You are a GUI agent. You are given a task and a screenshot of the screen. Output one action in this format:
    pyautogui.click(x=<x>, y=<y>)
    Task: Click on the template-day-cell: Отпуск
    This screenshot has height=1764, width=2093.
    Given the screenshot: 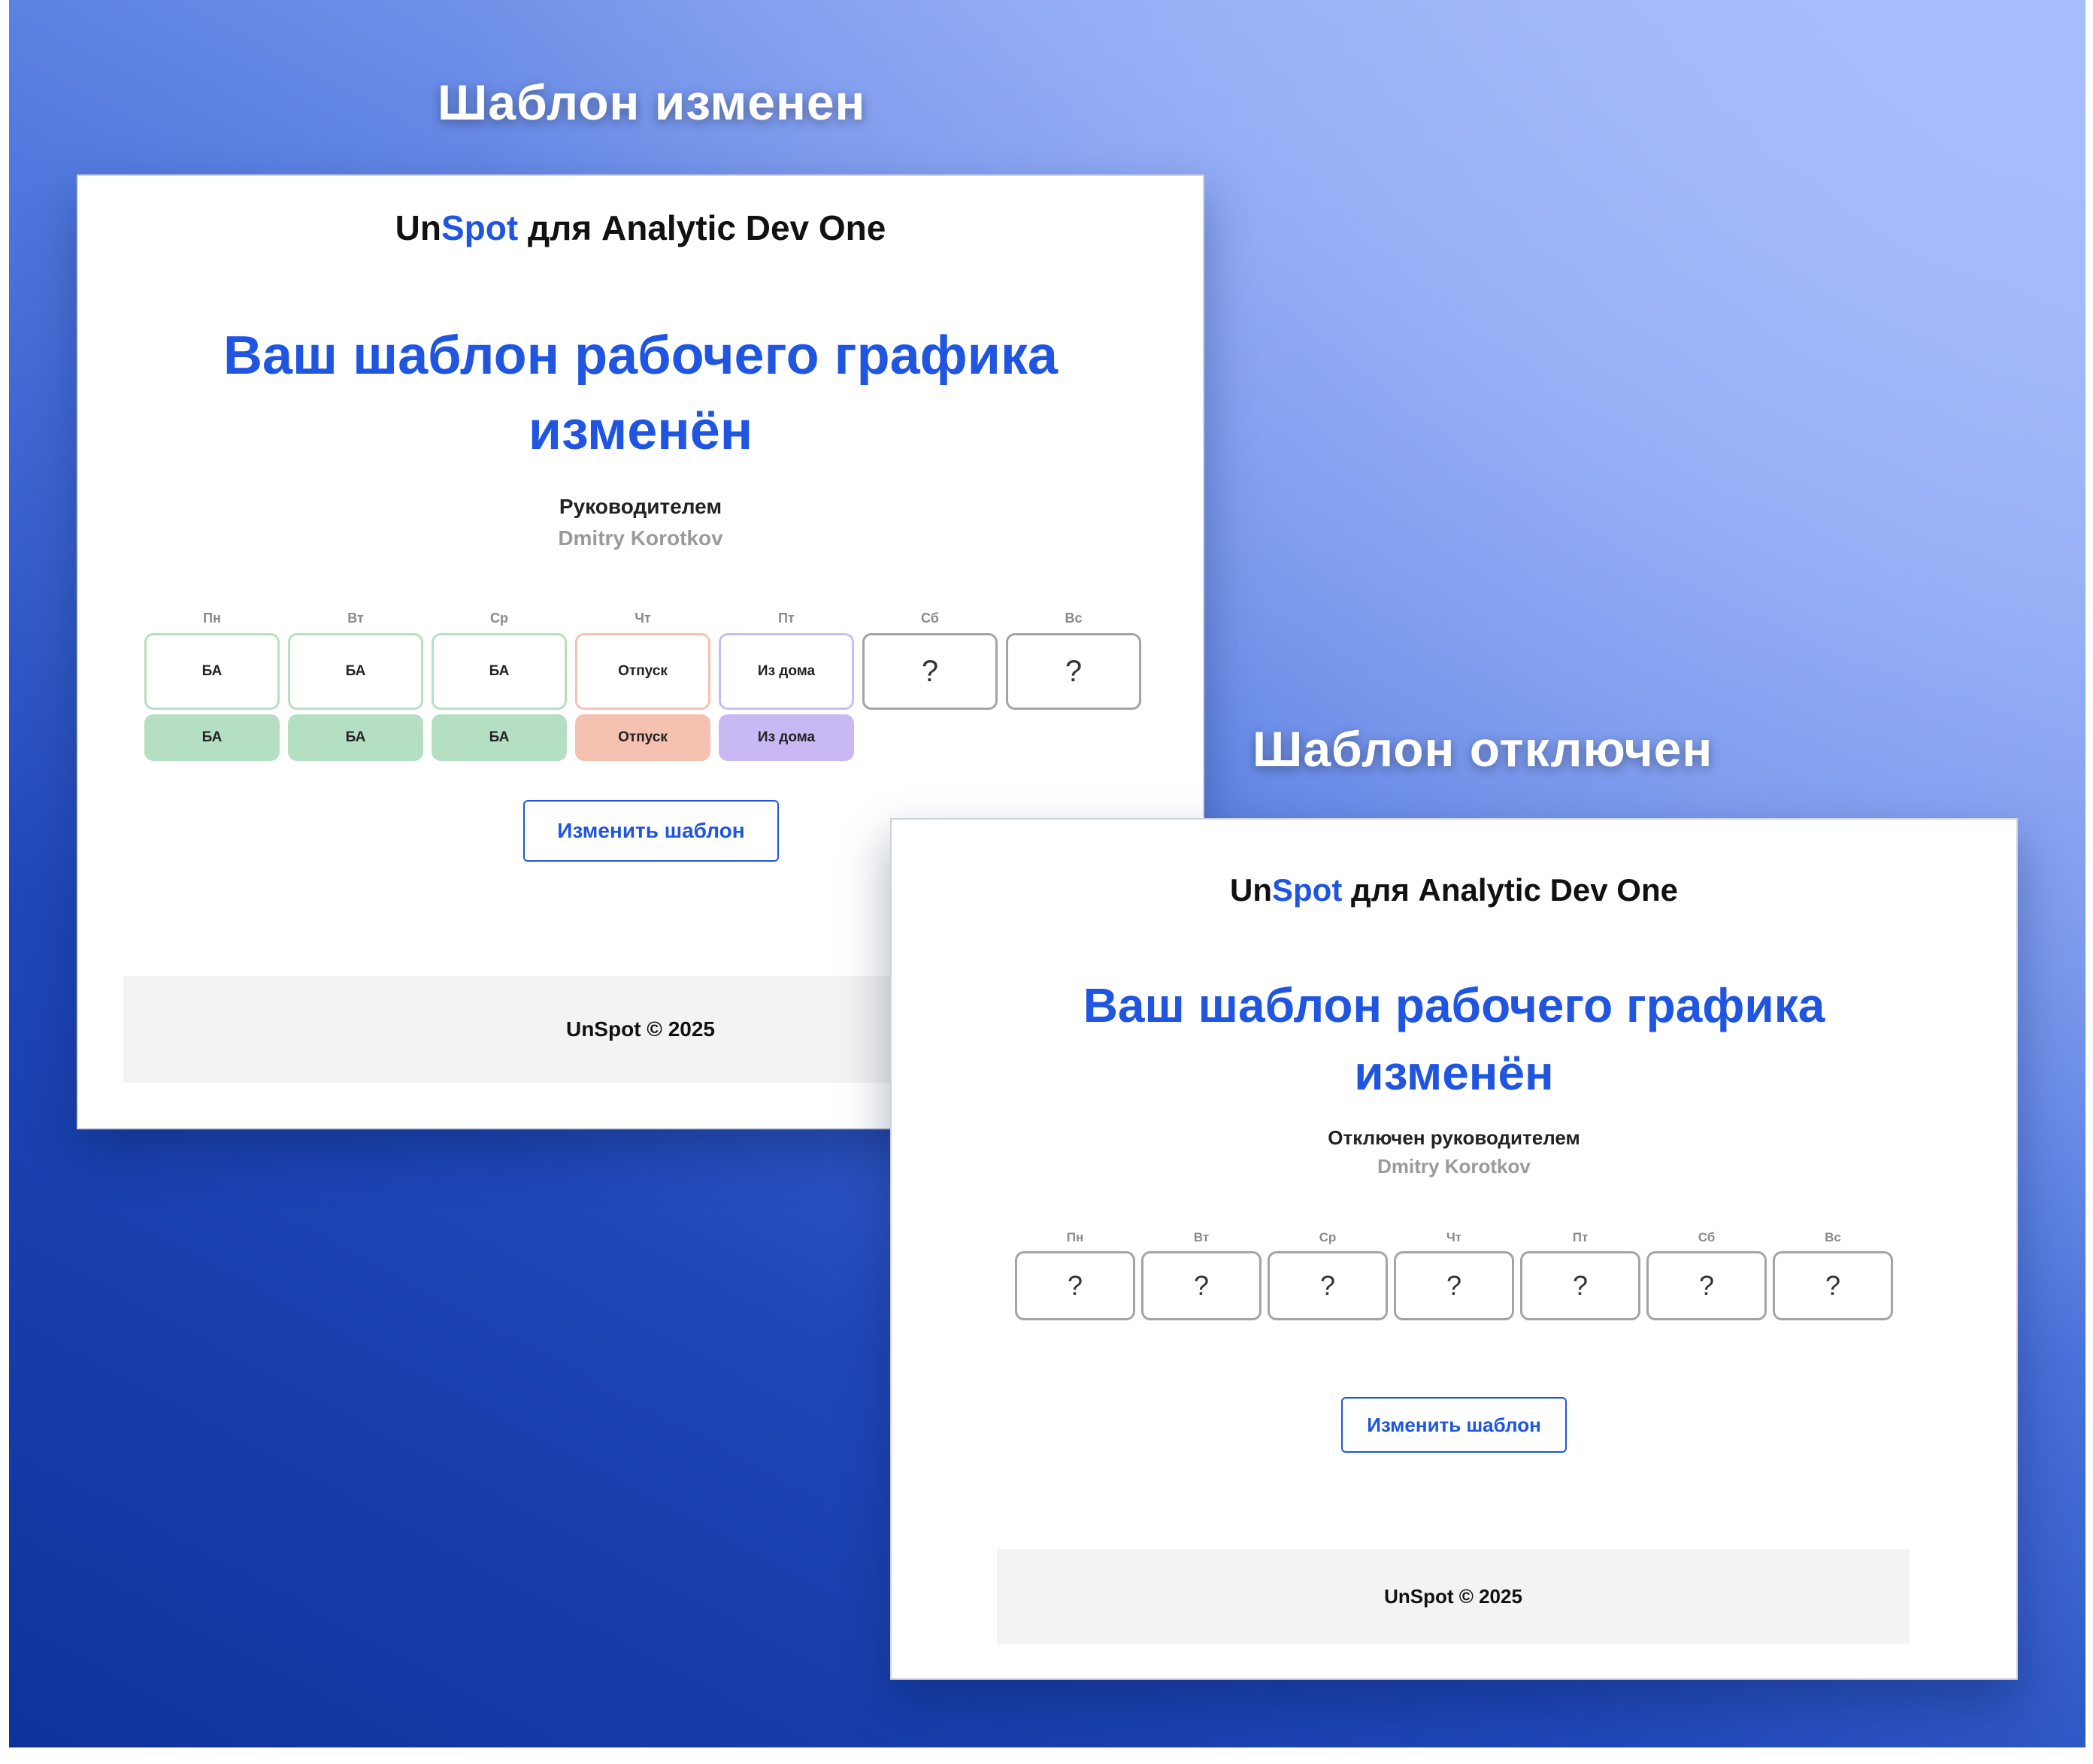 What is the action you would take?
    pyautogui.click(x=642, y=671)
    